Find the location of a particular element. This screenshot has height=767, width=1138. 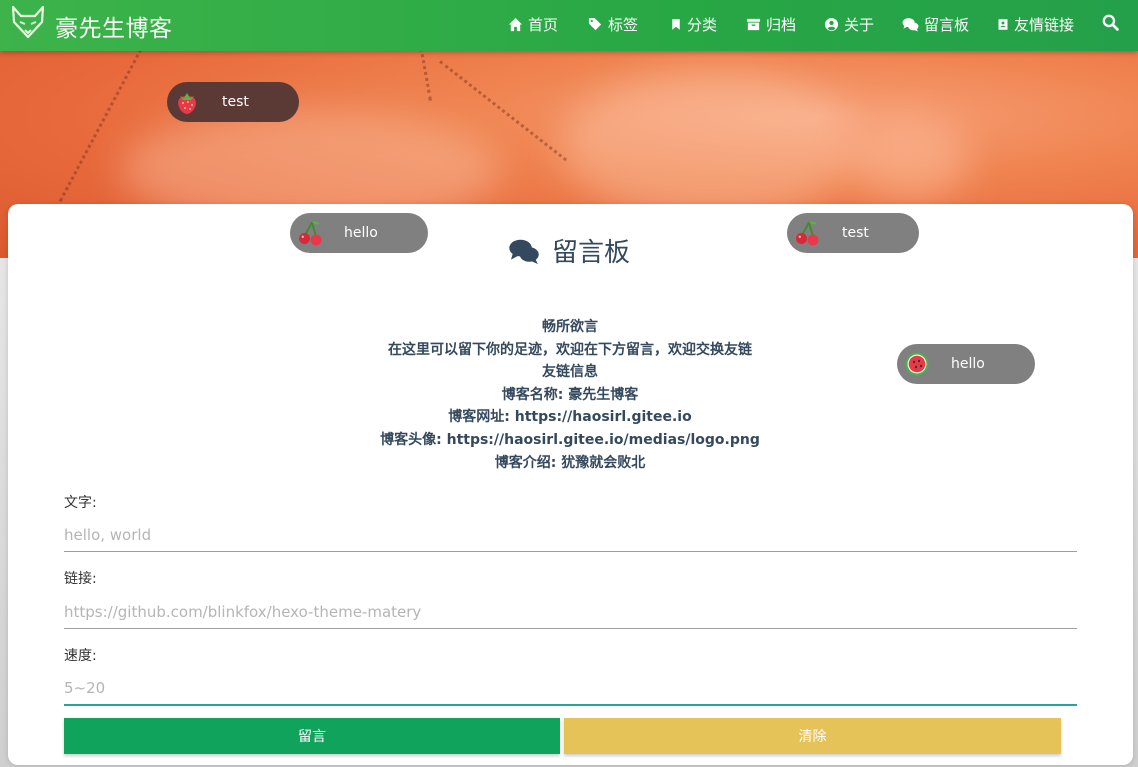

speed-input is located at coordinates (570, 689).